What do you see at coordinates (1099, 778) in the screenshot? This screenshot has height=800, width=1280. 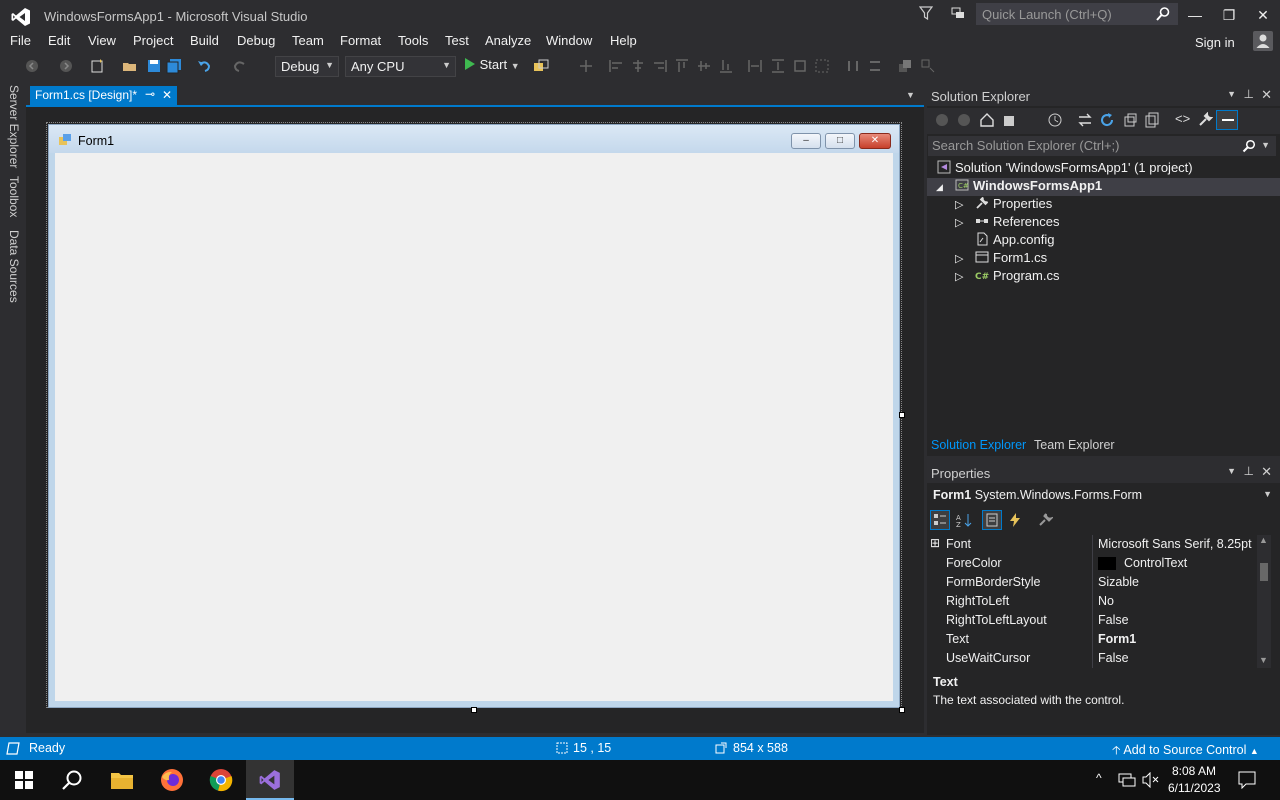 I see `show-hidden-icons-chevron-icon: ^` at bounding box center [1099, 778].